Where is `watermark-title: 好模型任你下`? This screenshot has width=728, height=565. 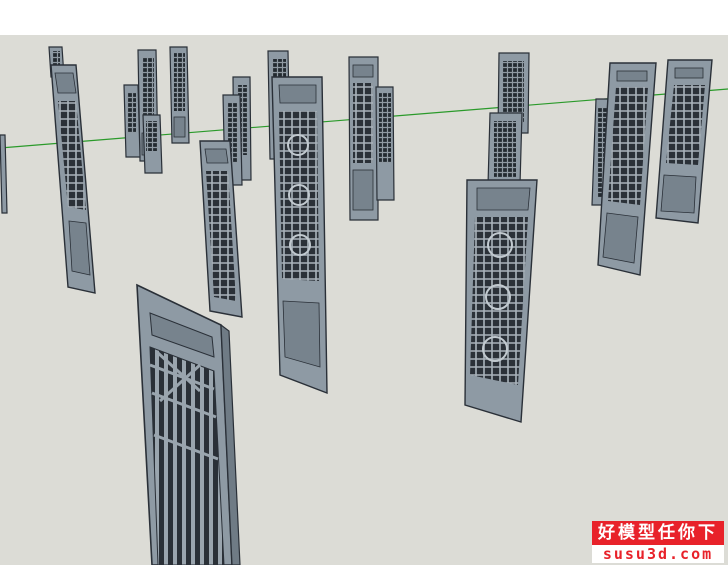 watermark-title: 好模型任你下 is located at coordinates (658, 533).